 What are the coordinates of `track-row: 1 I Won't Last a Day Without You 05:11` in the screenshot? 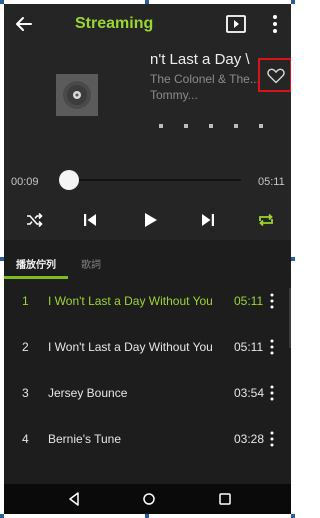 It's located at (147, 303).